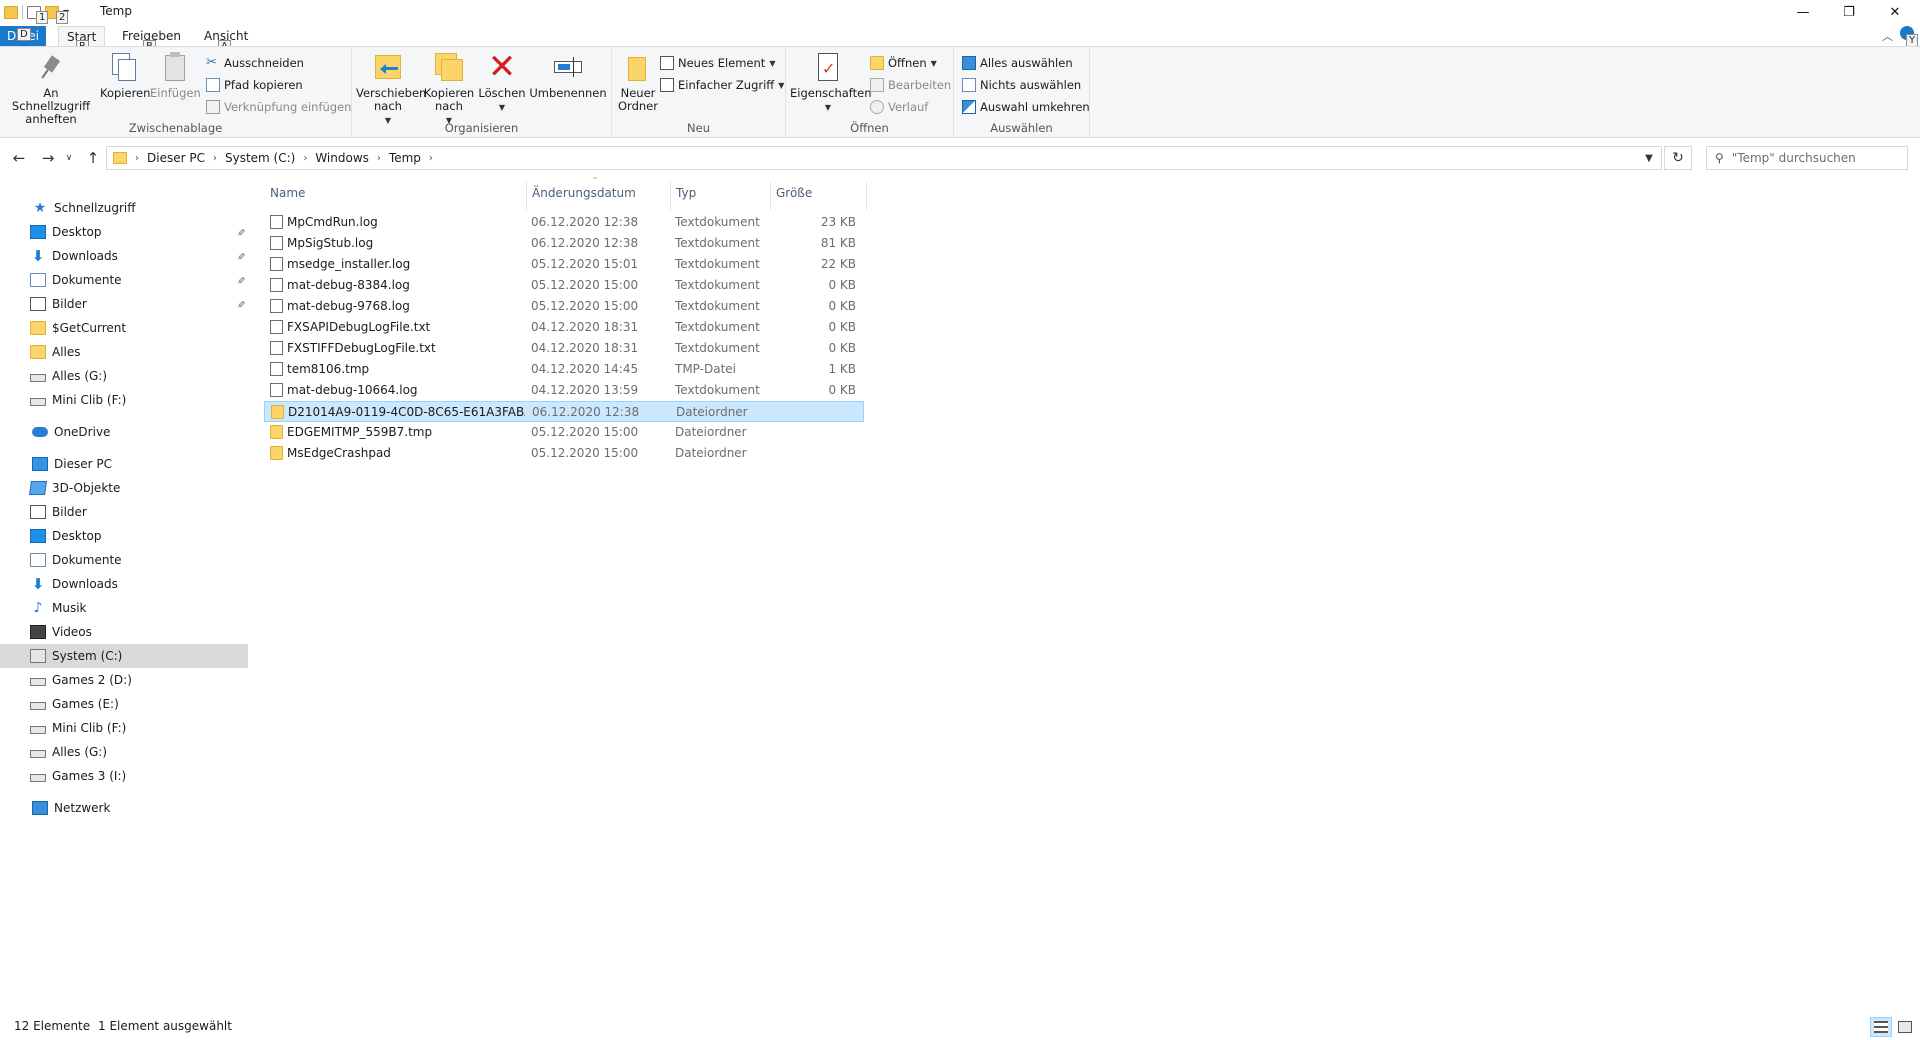 This screenshot has width=1920, height=1040. What do you see at coordinates (1021, 85) in the screenshot?
I see `select-none-button: Nichts auswählen` at bounding box center [1021, 85].